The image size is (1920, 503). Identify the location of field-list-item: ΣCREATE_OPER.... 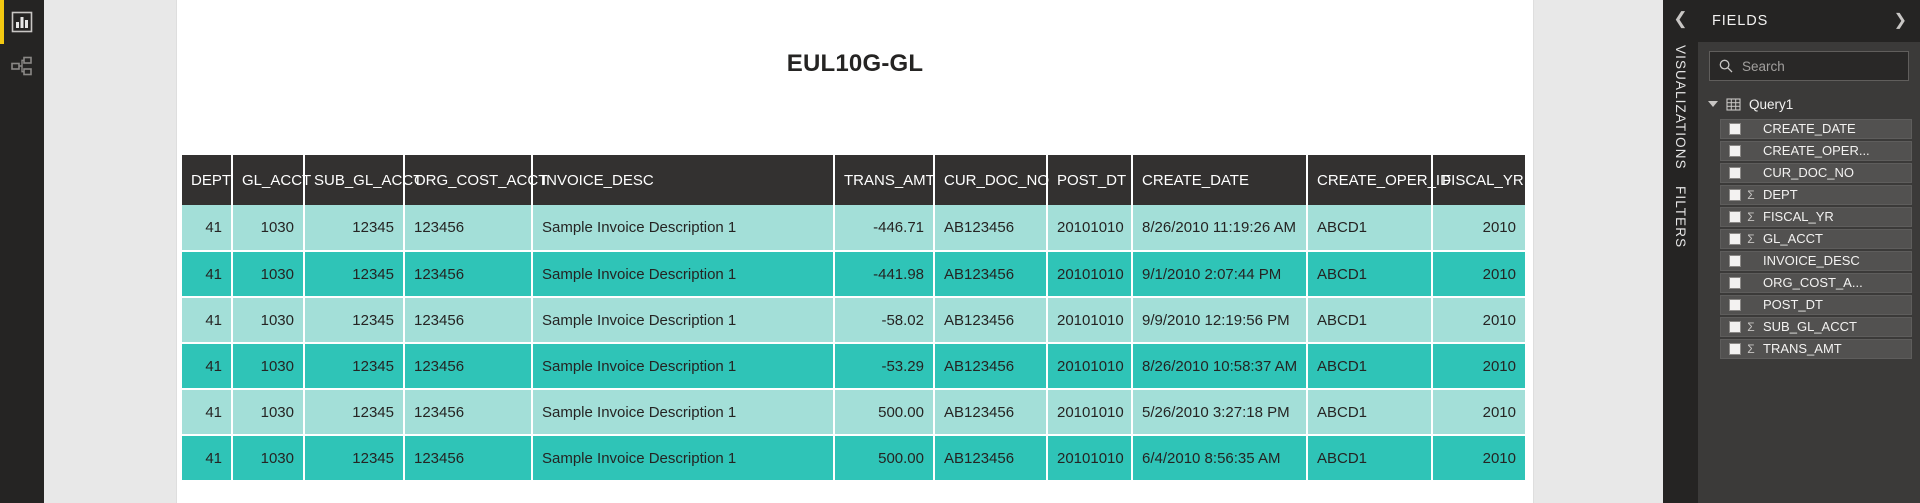
(1816, 150).